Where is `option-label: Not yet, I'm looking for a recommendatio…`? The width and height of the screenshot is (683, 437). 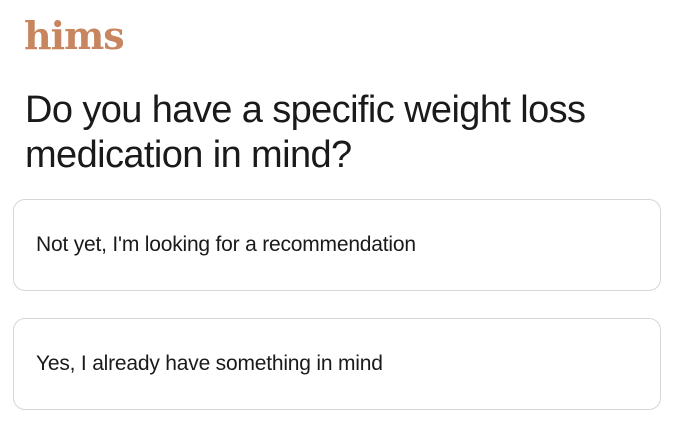
option-label: Not yet, I'm looking for a recommendatio… is located at coordinates (226, 244).